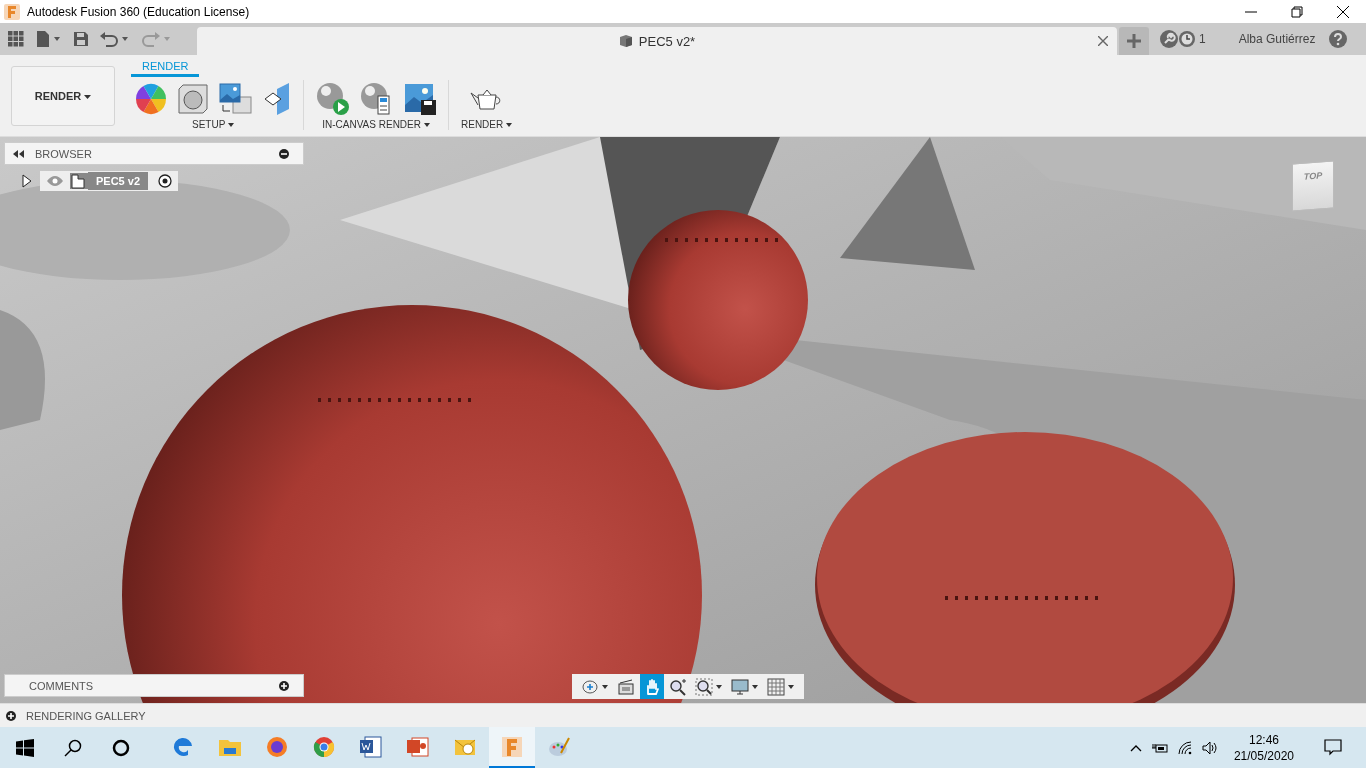 Image resolution: width=1366 pixels, height=768 pixels. What do you see at coordinates (1103, 41) in the screenshot?
I see `close-tab-icon` at bounding box center [1103, 41].